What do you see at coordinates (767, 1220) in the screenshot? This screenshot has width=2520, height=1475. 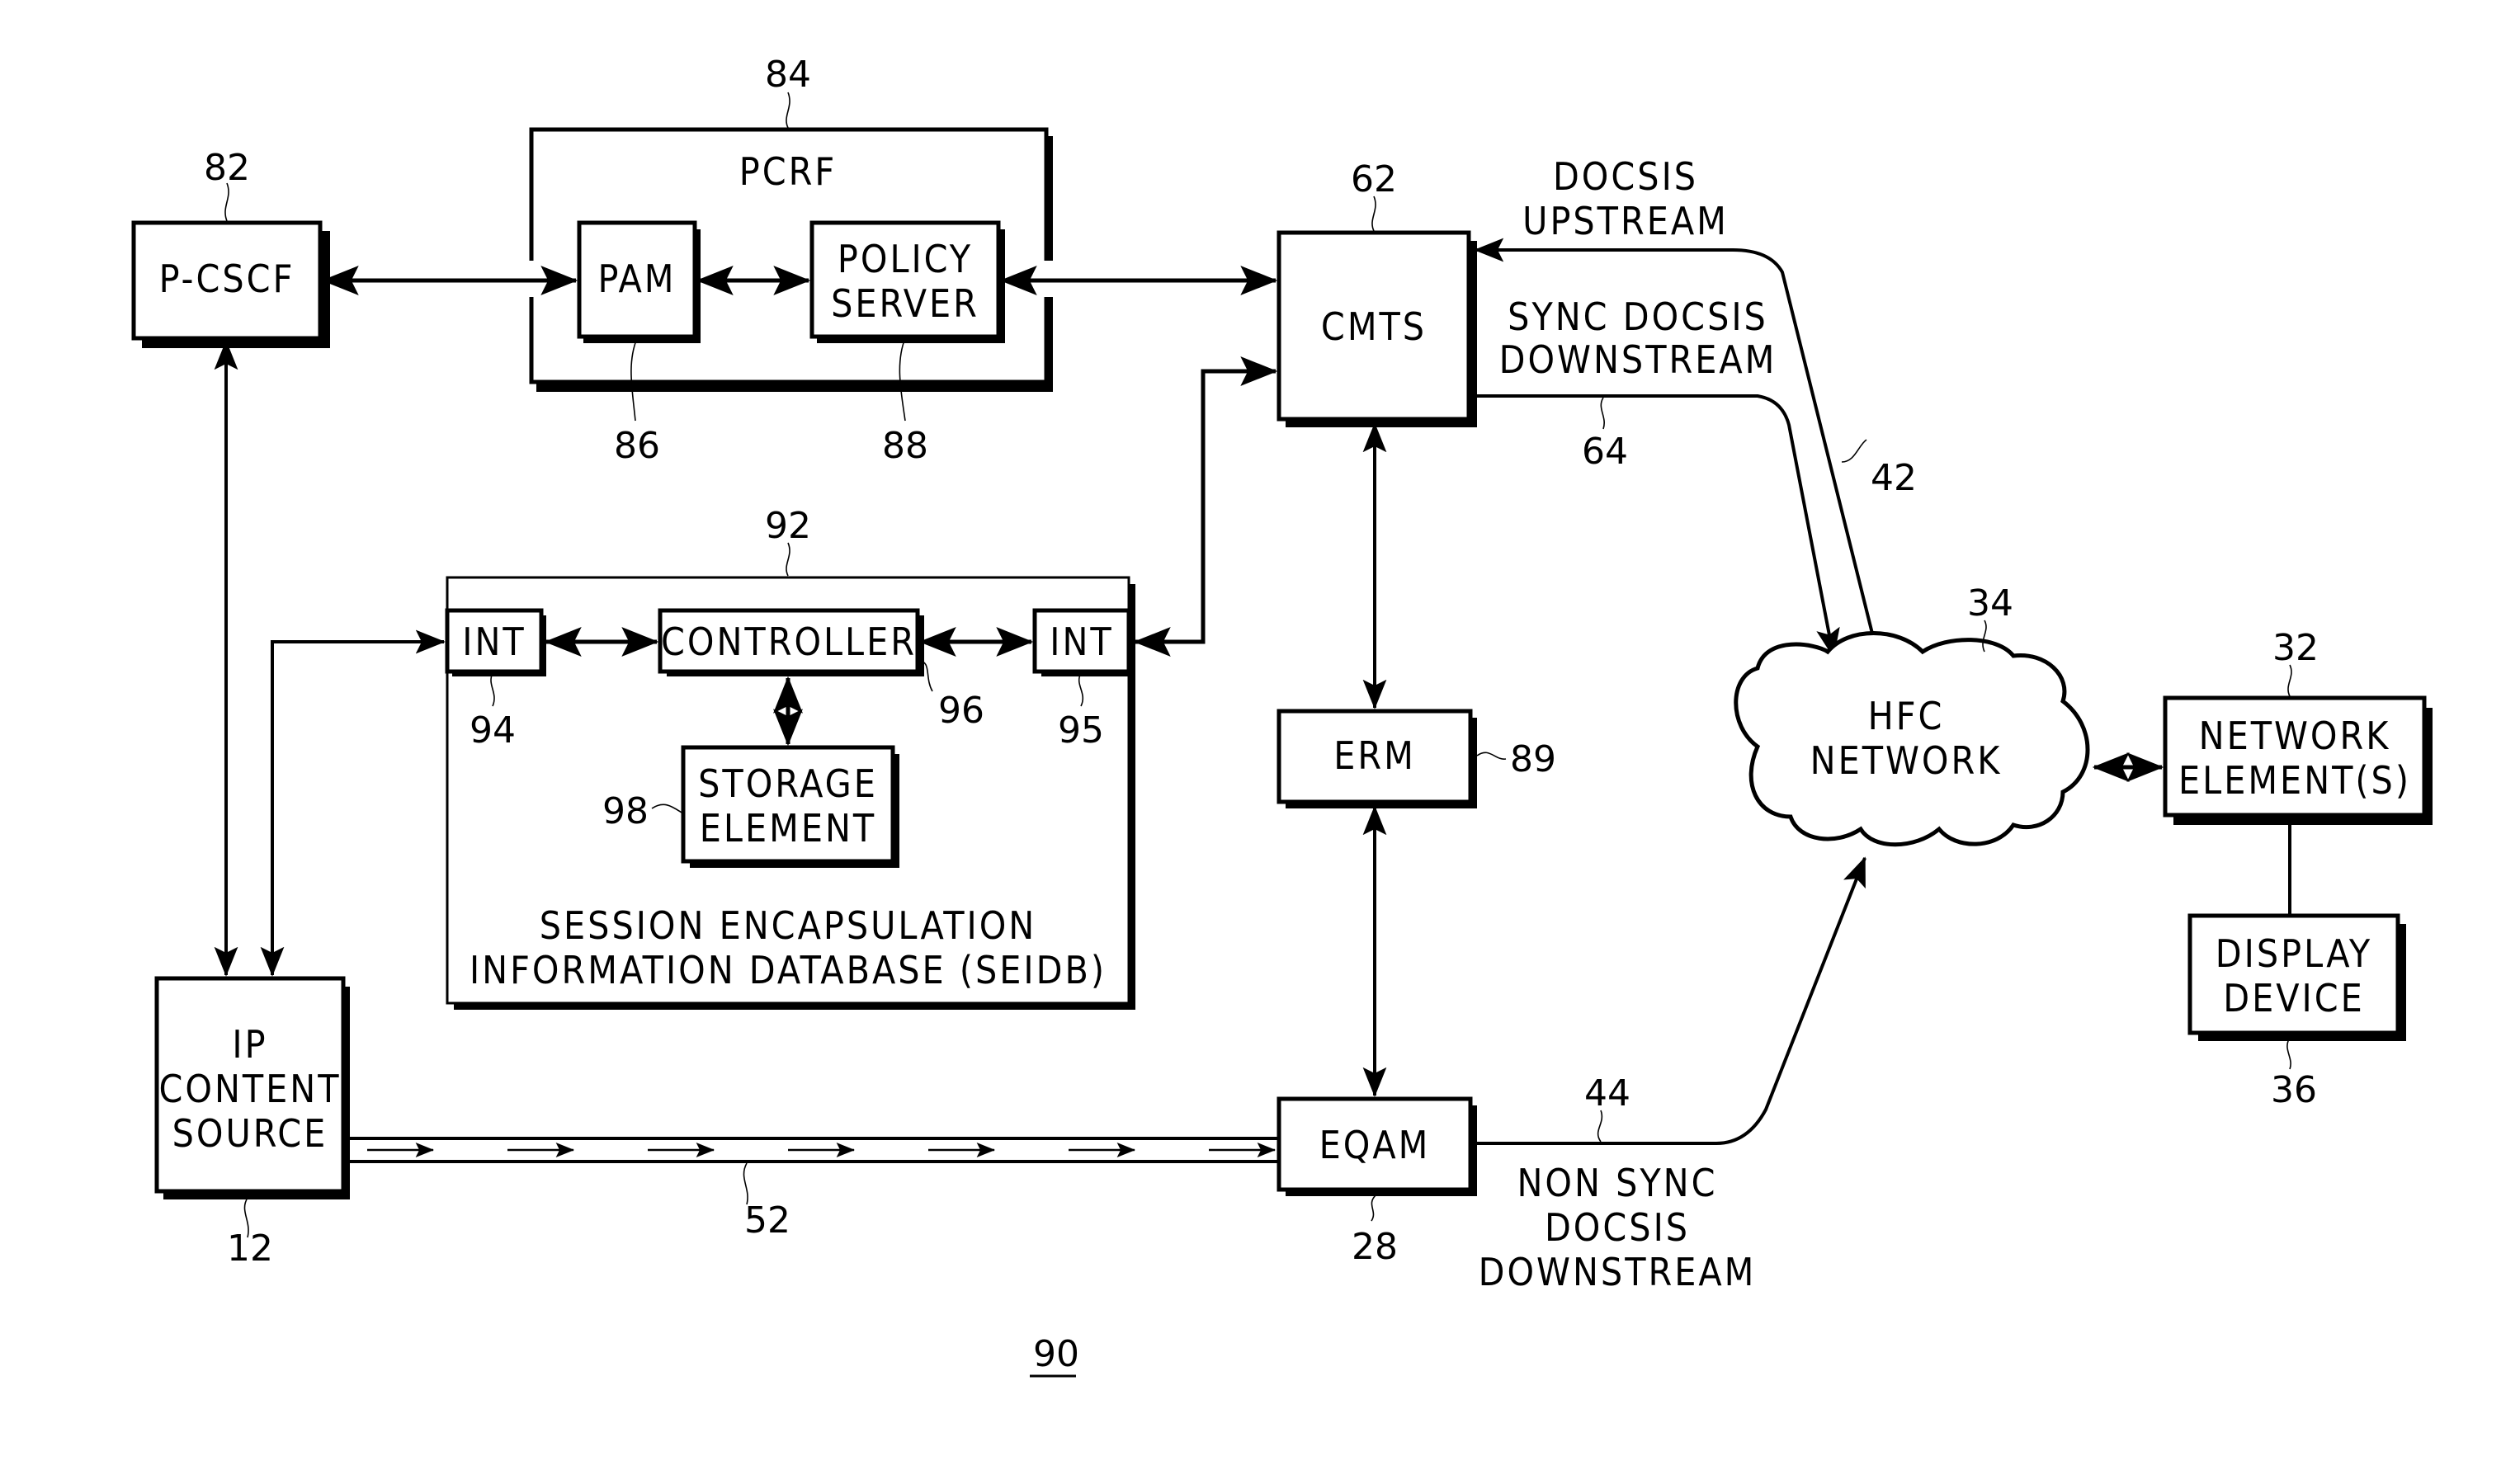 I see `stream-ref: 52` at bounding box center [767, 1220].